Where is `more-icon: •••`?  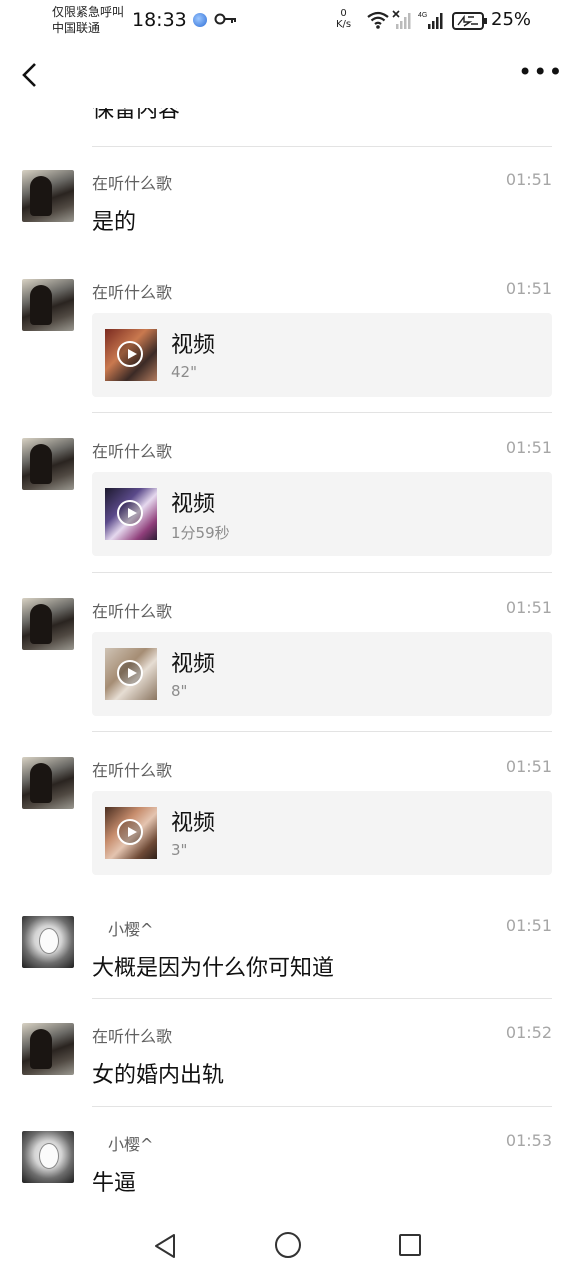 more-icon: ••• is located at coordinates (540, 73).